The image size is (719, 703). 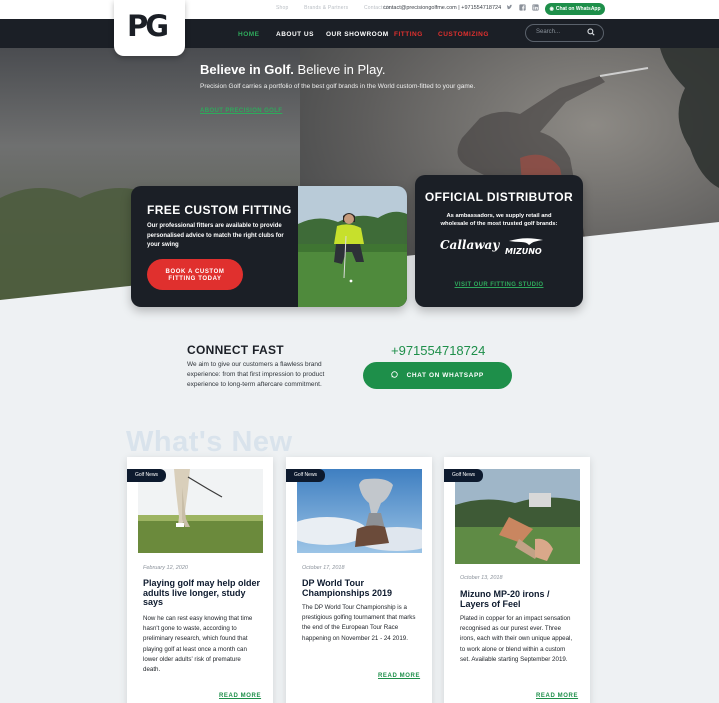 What do you see at coordinates (551, 9) in the screenshot?
I see `whatsapp-icon: ◉` at bounding box center [551, 9].